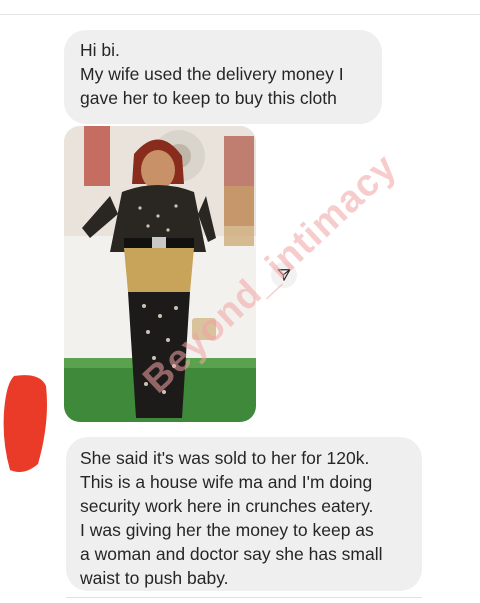 Image resolution: width=480 pixels, height=603 pixels. What do you see at coordinates (244, 597) in the screenshot?
I see `bottom-divider` at bounding box center [244, 597].